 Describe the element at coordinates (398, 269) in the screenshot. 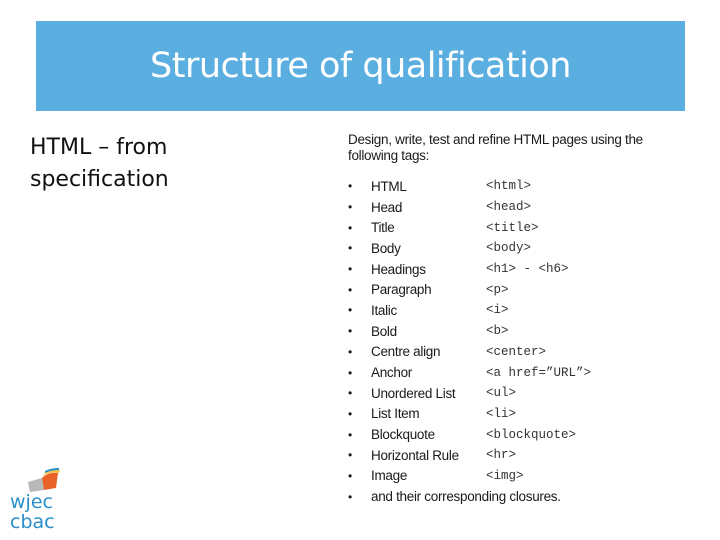

I see `element-name: Headings` at that location.